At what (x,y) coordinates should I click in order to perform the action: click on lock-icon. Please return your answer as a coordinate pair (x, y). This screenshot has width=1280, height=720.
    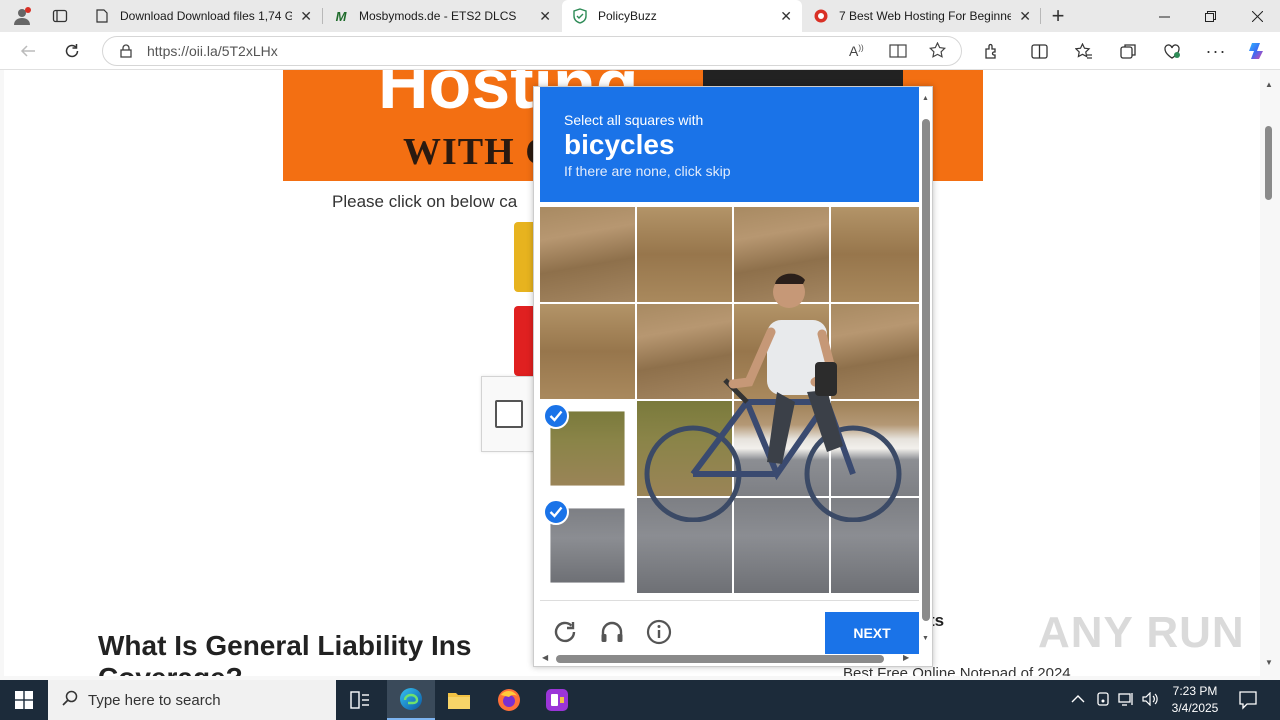
    Looking at the image, I should click on (126, 51).